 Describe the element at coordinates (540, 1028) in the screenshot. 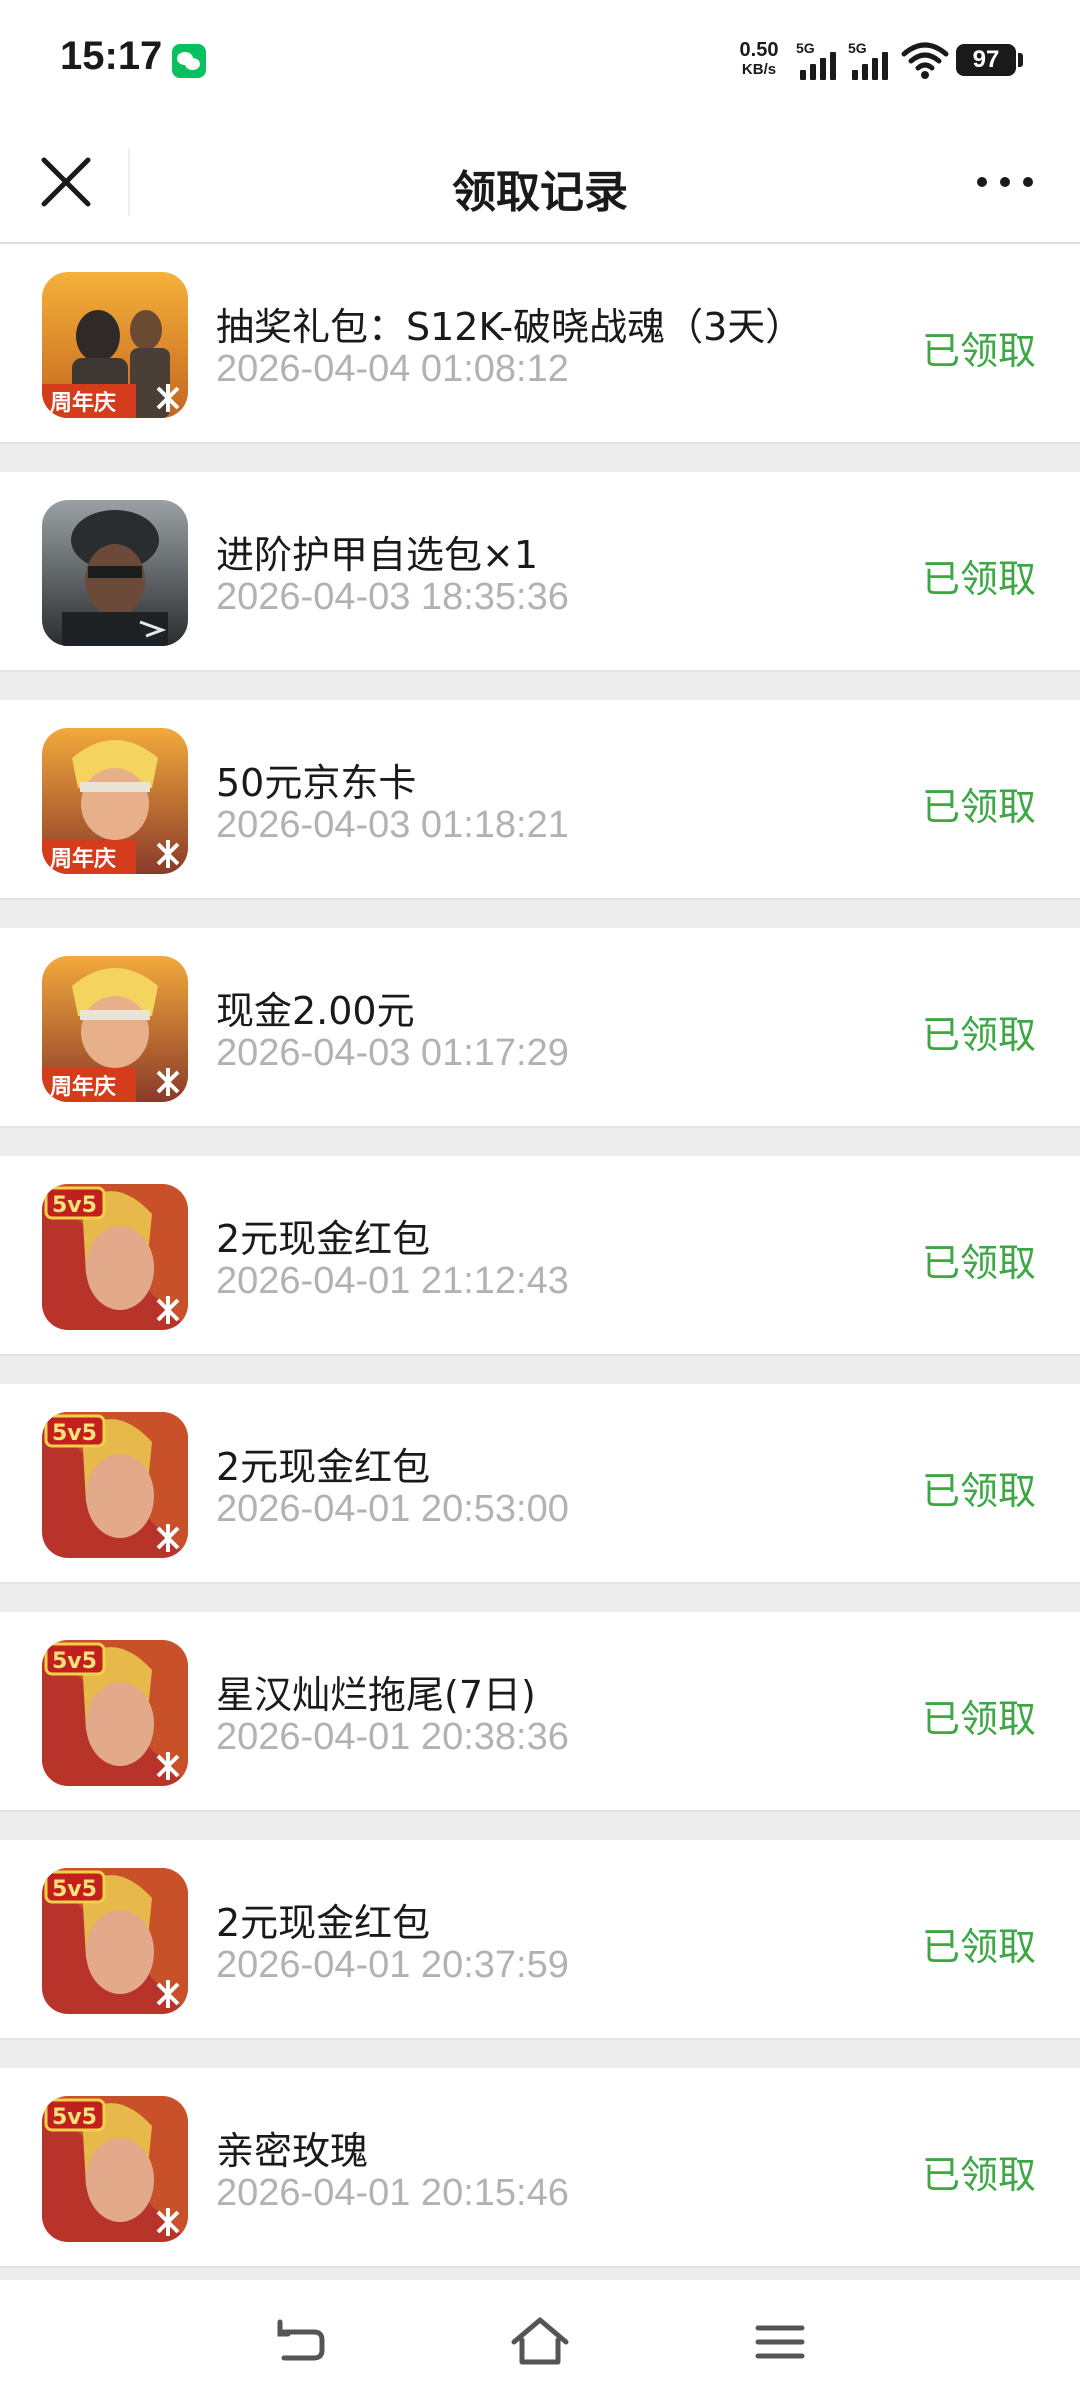

I see `list-item: 周年庆 现金2.00元 2026-04-03 01:17:29 已领取` at that location.